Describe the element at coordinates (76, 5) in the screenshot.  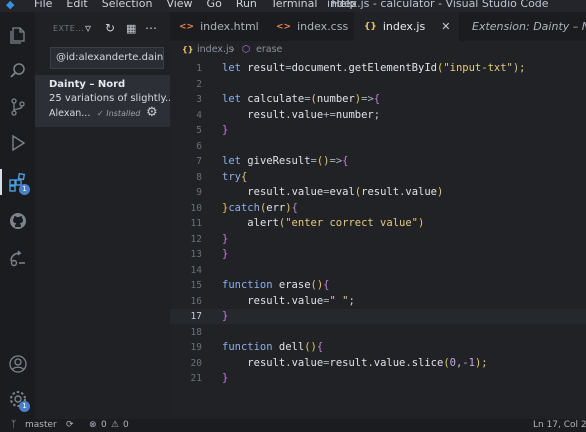
I see `menu-edit: Edit` at that location.